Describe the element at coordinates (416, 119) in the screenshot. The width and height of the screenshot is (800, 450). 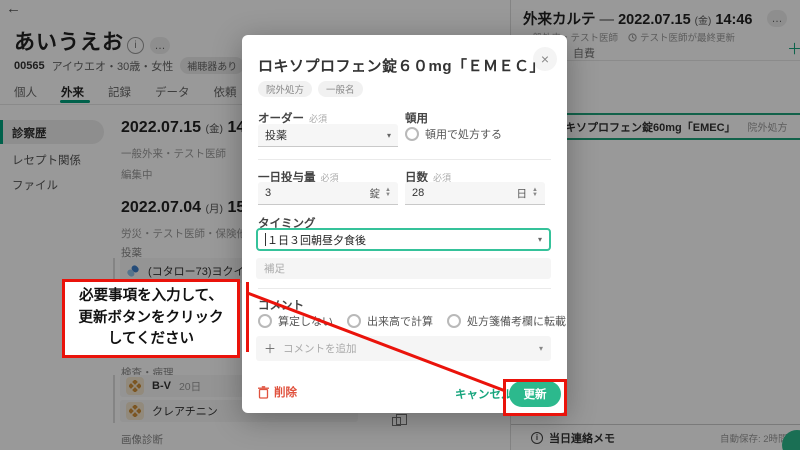
I see `tonyo-label: 頓用` at that location.